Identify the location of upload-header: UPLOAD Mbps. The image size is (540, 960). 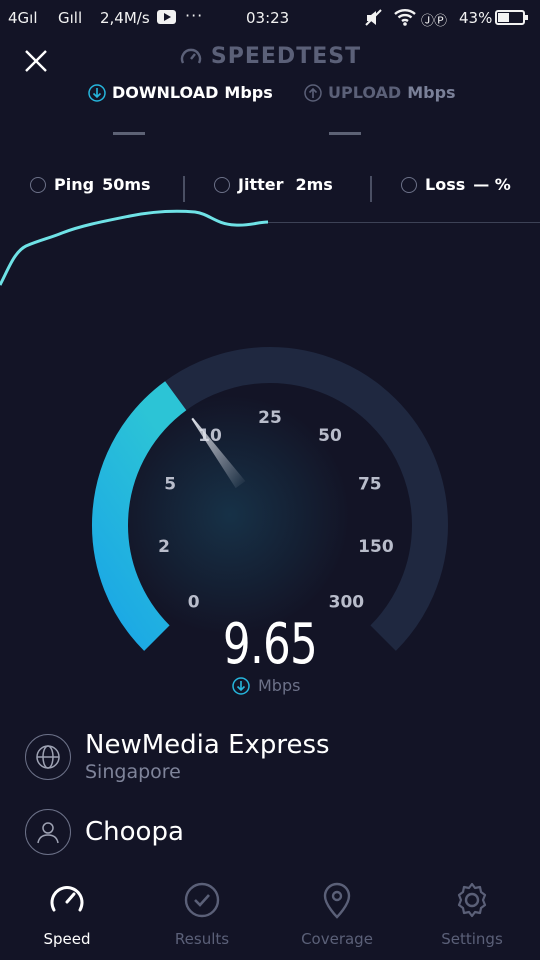
(380, 92).